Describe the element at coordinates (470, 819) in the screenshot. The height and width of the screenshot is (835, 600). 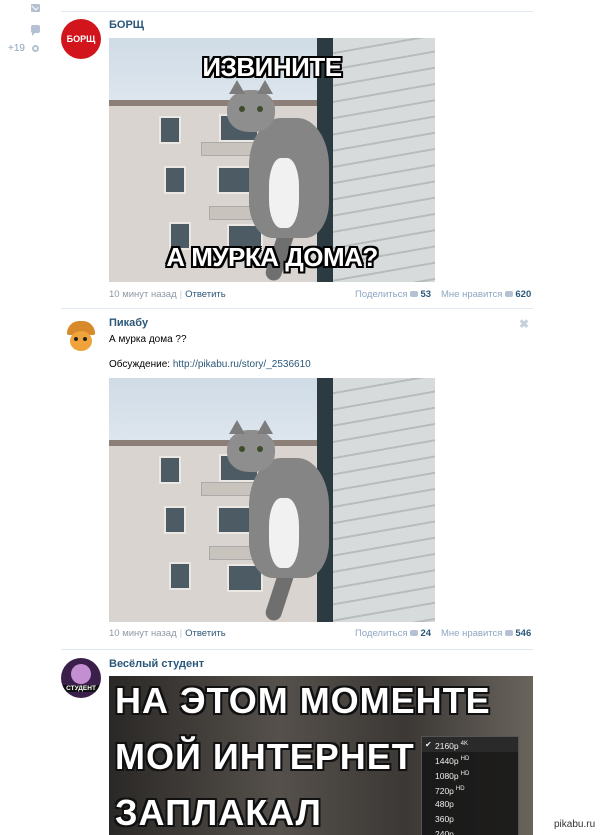
I see `quality-option-360p: 360p` at that location.